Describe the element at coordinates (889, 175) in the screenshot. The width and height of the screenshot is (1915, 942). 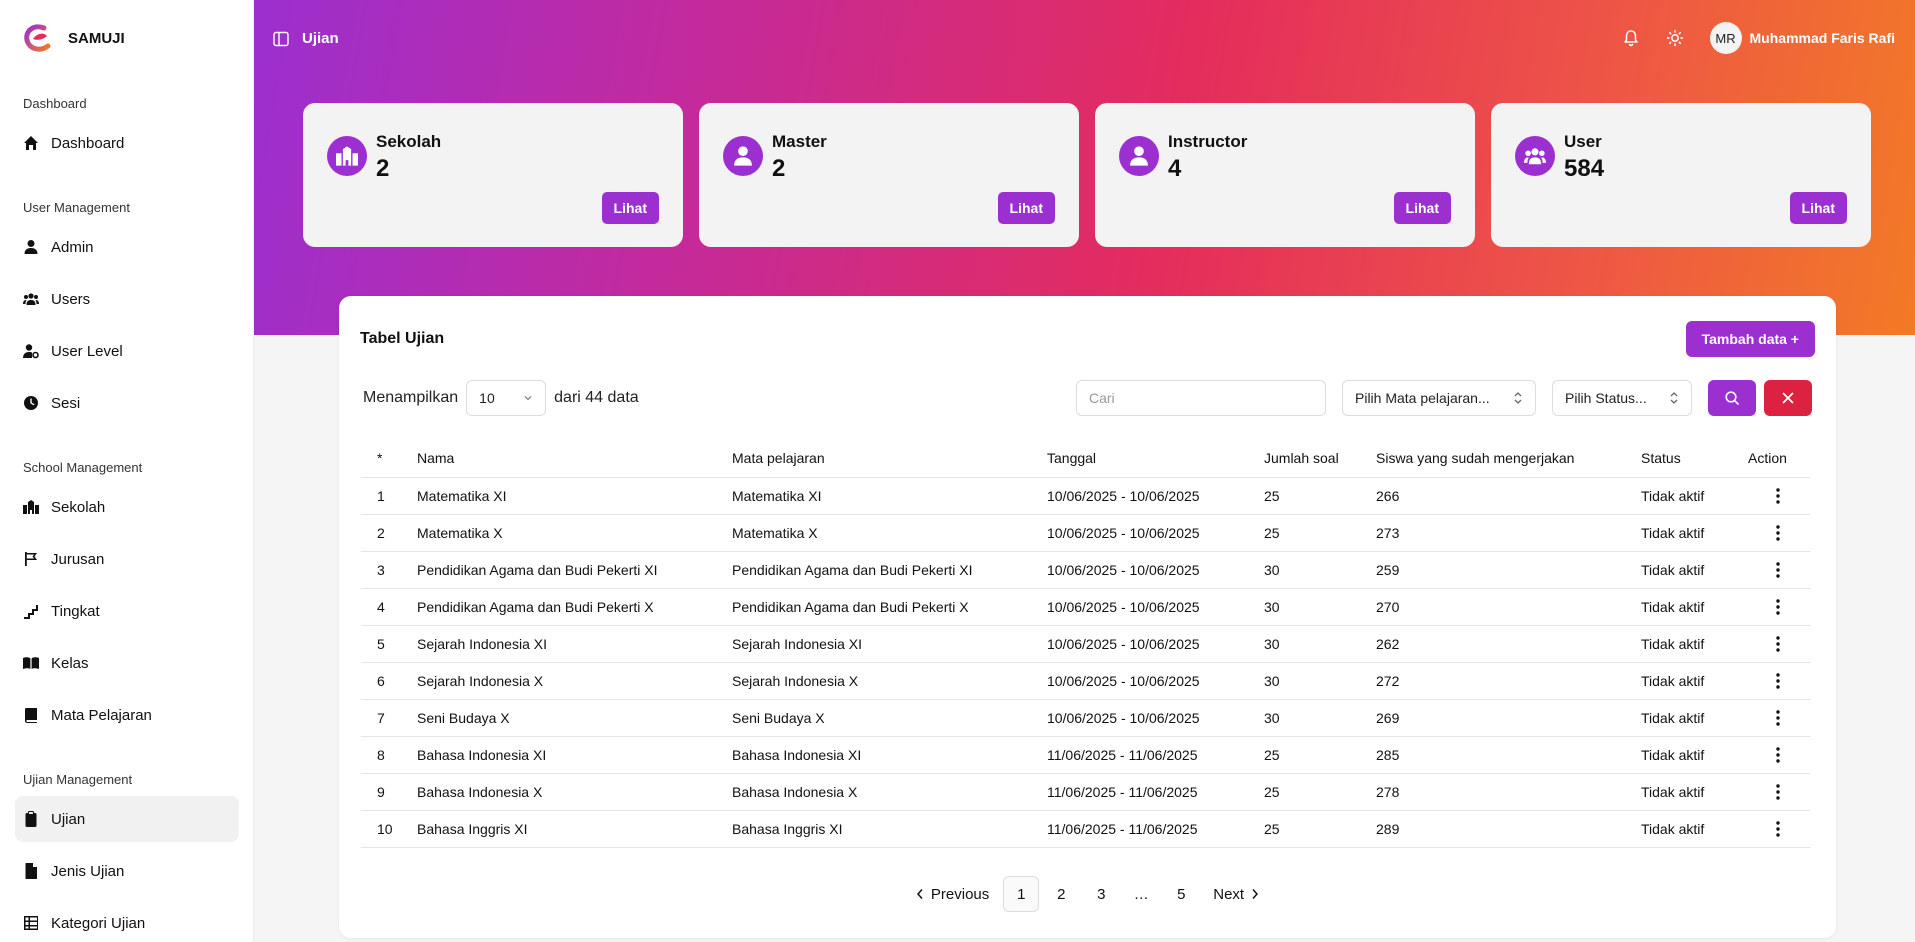
I see `stat-card-master: Master 2 Lihat` at that location.